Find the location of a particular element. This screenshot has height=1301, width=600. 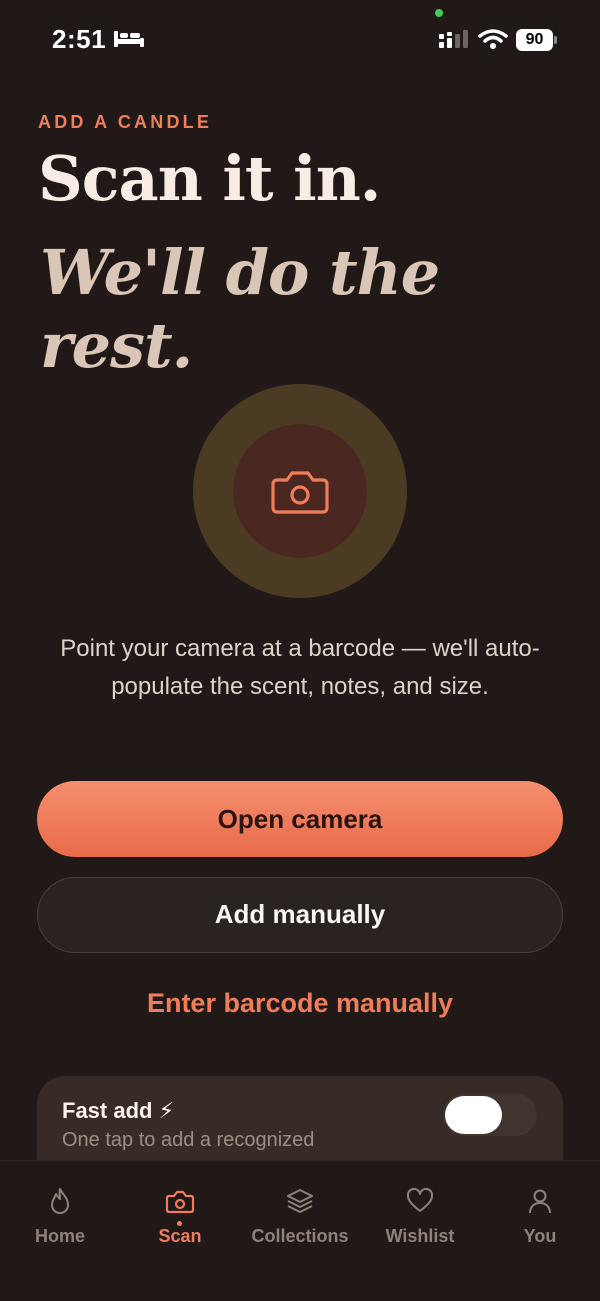

tab-scan: Scan is located at coordinates (180, 1216).